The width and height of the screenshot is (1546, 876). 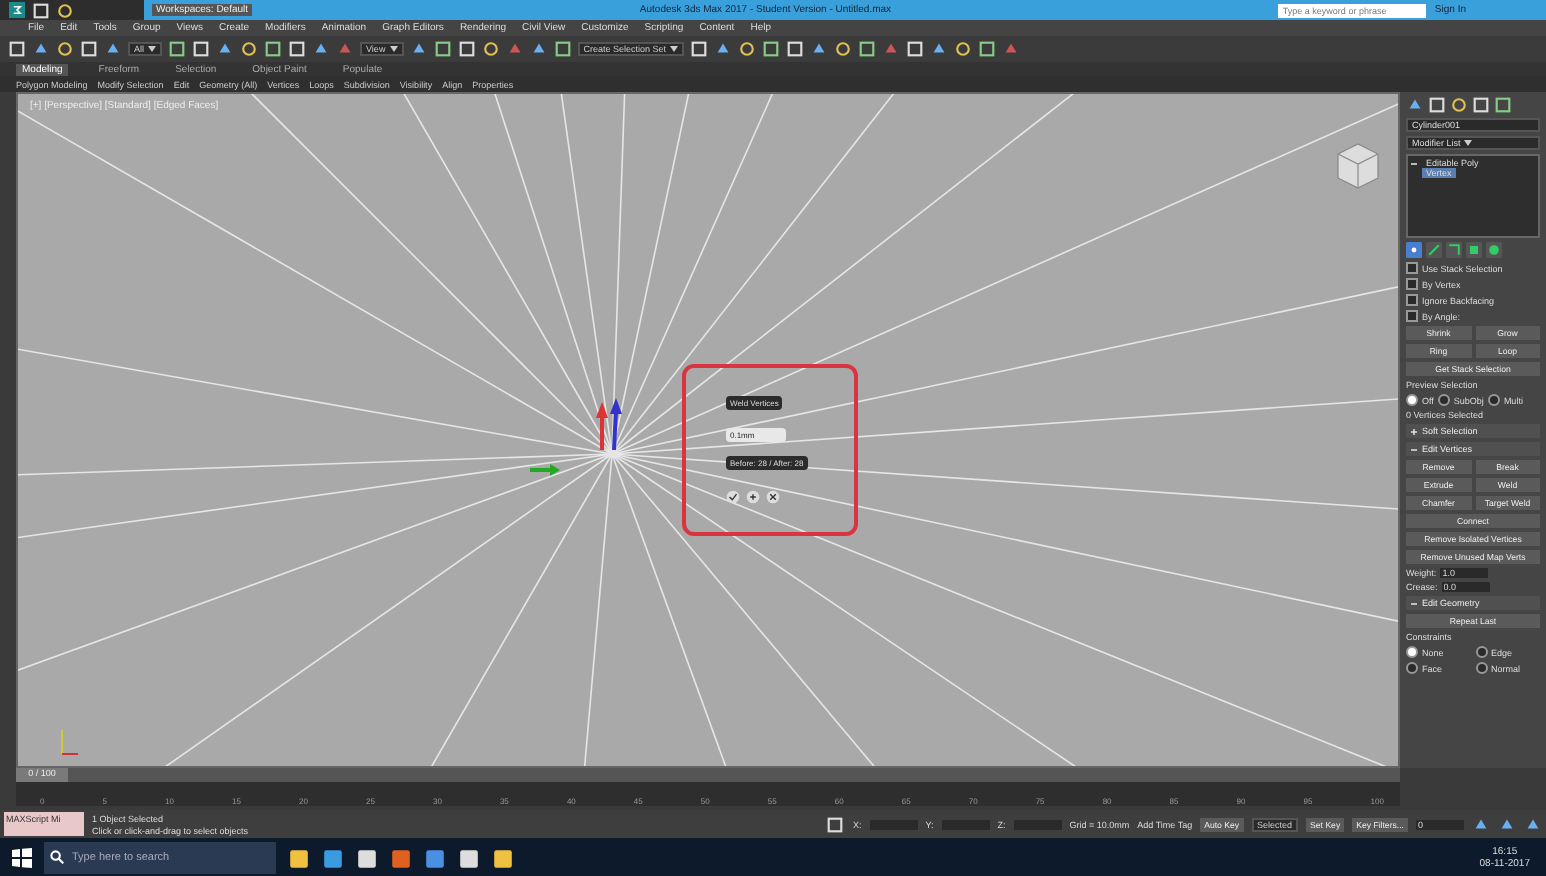 I want to click on ok-icon, so click(x=733, y=497).